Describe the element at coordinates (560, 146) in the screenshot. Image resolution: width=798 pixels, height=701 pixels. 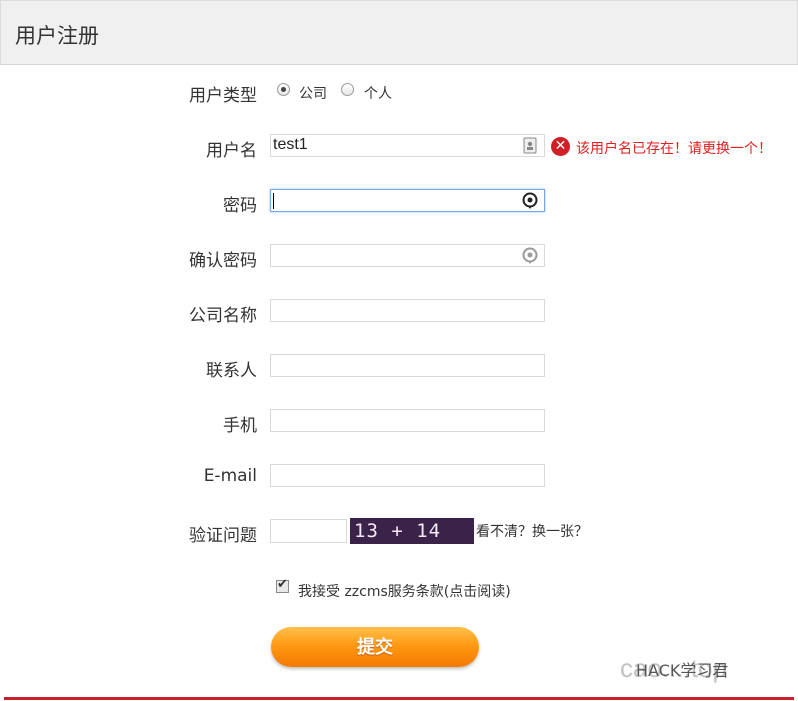
I see `error-icon: ✕` at that location.